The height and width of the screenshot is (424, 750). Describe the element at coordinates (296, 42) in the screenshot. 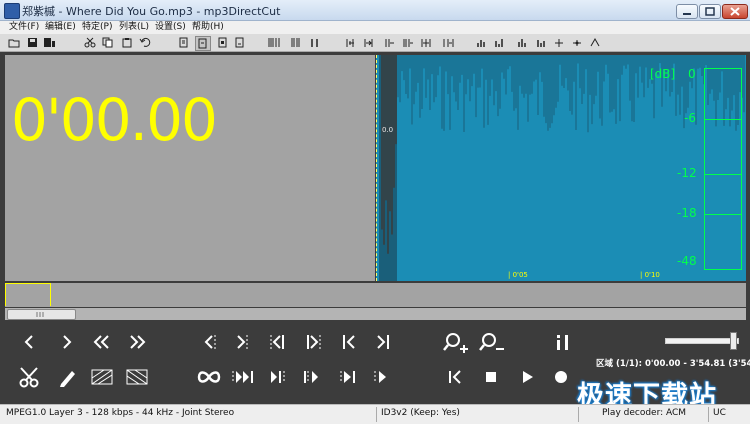

I see `bars-double-icon` at that location.